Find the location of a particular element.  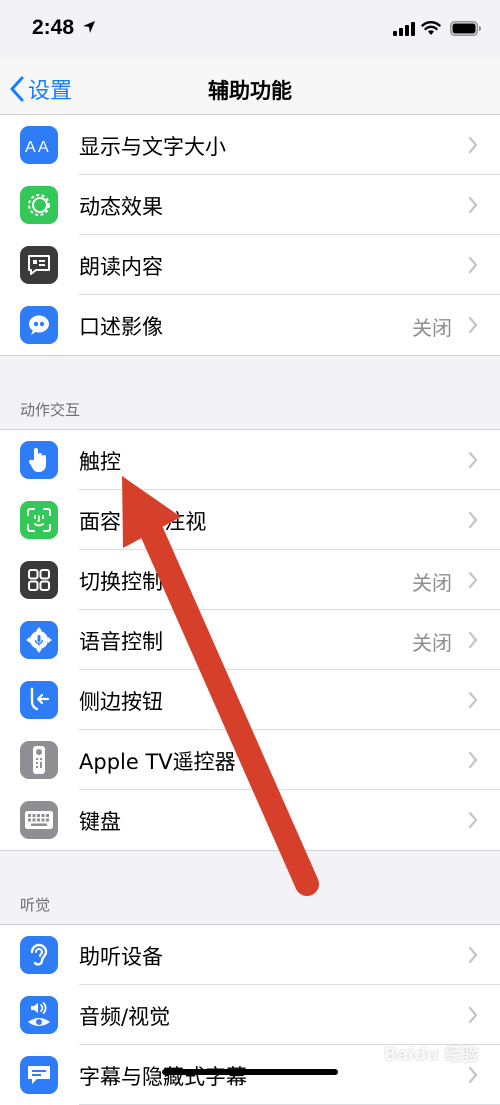

watermark-text: Baidu 经验 is located at coordinates (431, 1055).